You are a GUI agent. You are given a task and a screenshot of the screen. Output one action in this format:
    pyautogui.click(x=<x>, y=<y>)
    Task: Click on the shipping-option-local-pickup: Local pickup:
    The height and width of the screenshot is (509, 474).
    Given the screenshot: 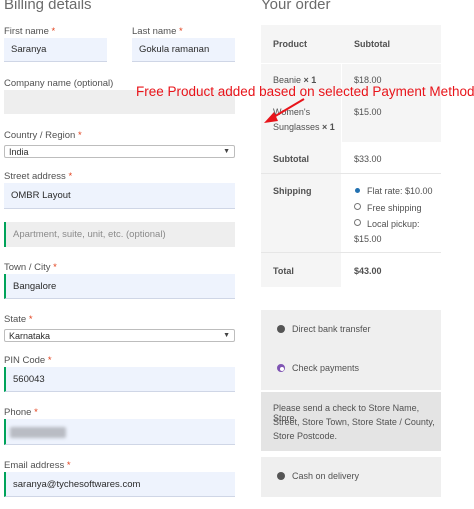 What is the action you would take?
    pyautogui.click(x=393, y=224)
    